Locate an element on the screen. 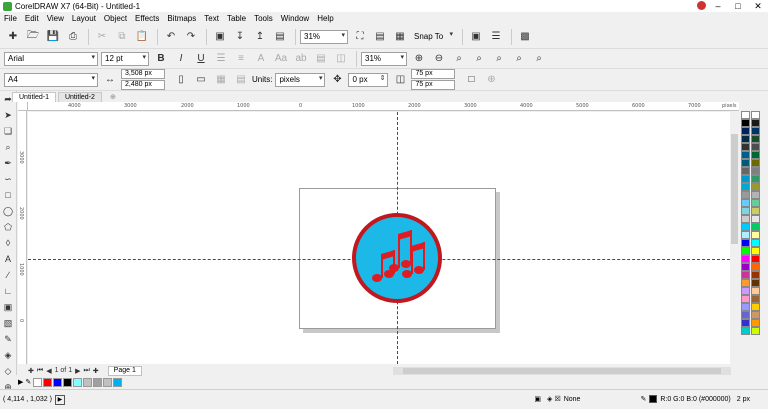  snap-to-dropdown: Snap To ▾ is located at coordinates (433, 37).